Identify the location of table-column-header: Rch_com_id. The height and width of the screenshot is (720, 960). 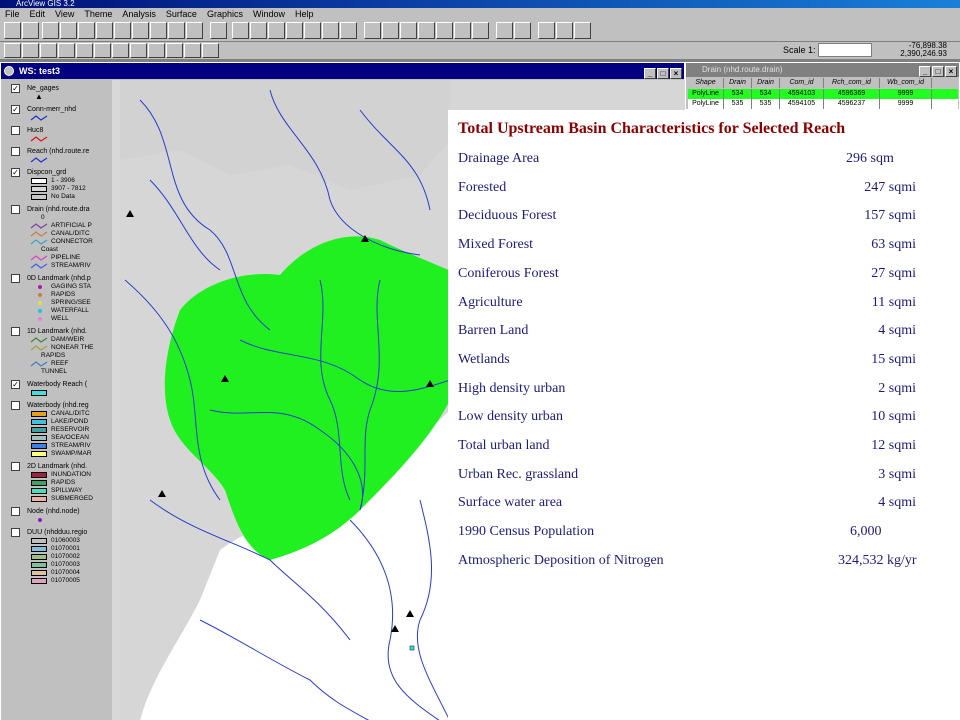
(852, 83).